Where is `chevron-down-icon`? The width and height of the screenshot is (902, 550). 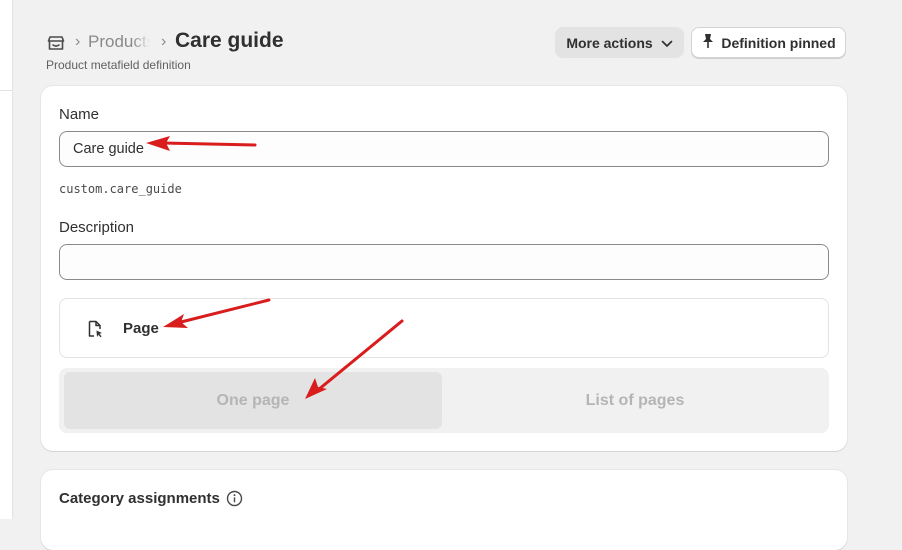
chevron-down-icon is located at coordinates (667, 43).